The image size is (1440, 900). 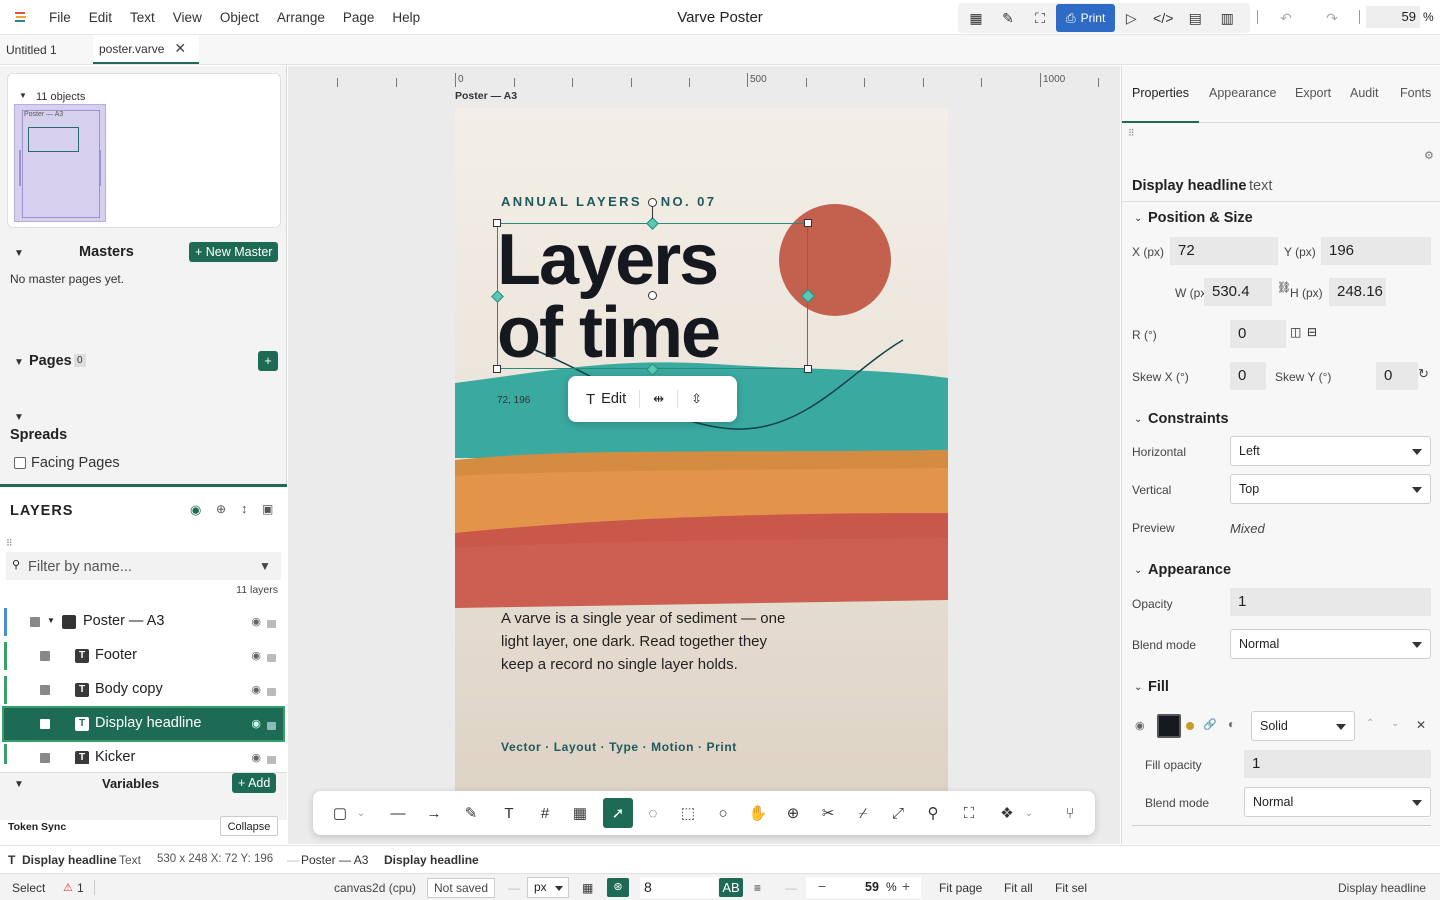 What do you see at coordinates (1421, 725) in the screenshot?
I see `remove-fill-icon: ✕` at bounding box center [1421, 725].